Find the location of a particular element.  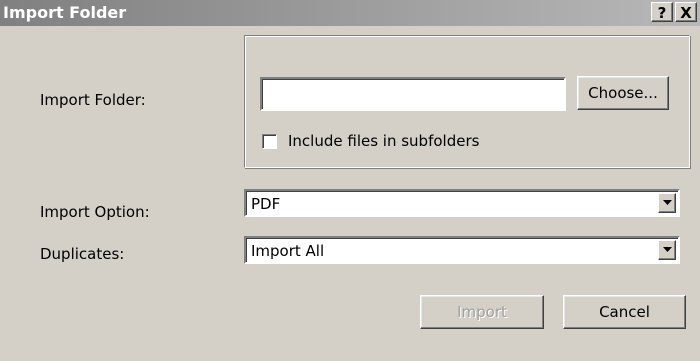

import-option-dropdown-button is located at coordinates (667, 203).